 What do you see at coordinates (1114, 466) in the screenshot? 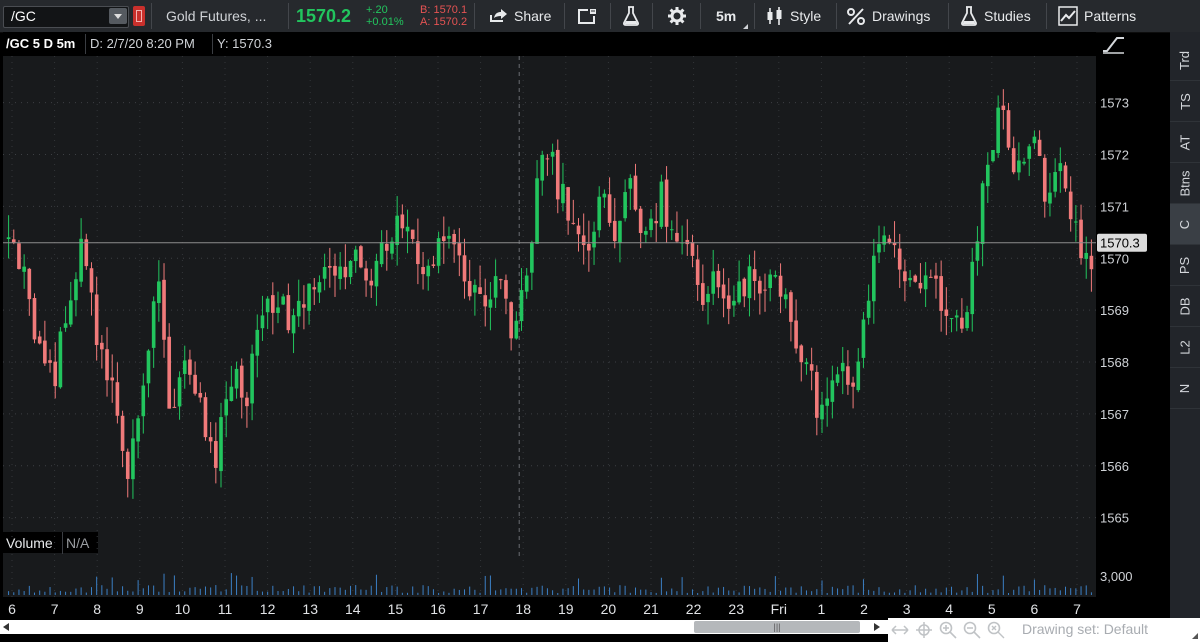
I see `price-tick-label: 1566` at bounding box center [1114, 466].